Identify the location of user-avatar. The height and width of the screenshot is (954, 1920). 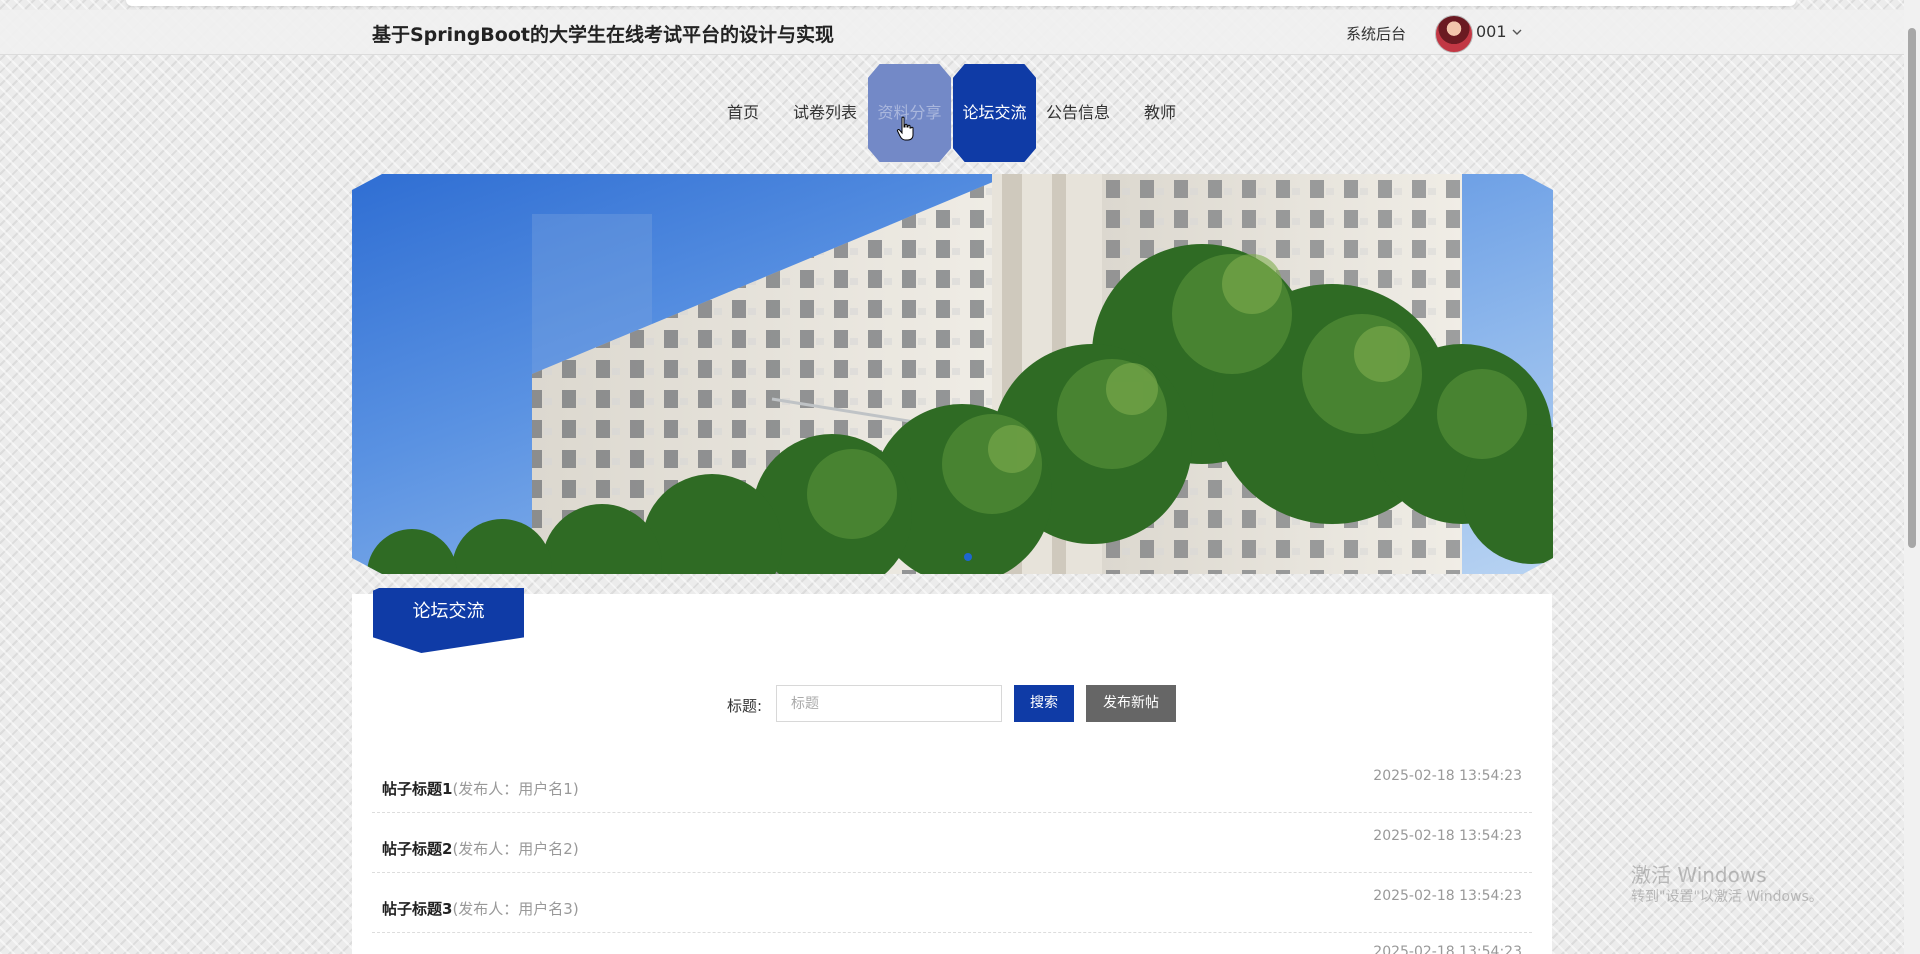
(1454, 34).